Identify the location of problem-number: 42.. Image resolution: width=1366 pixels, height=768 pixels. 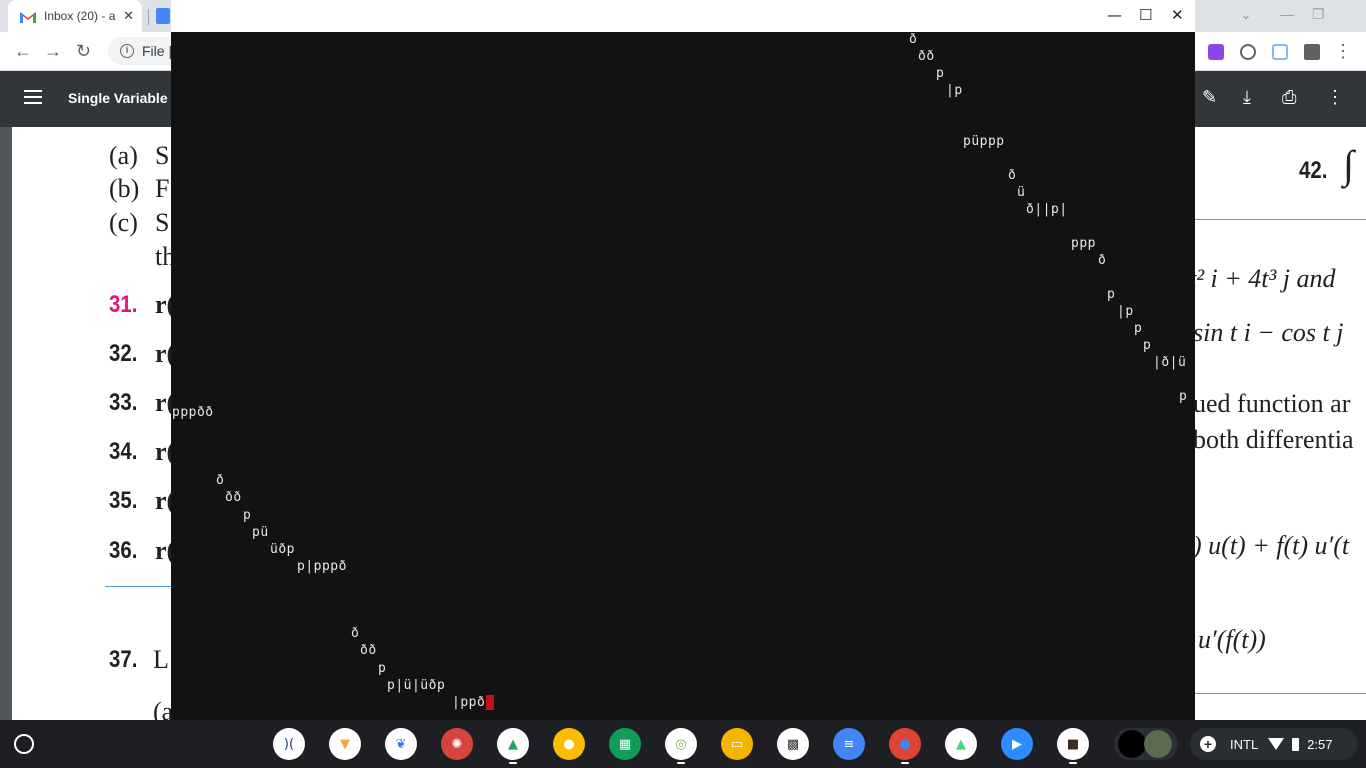
(1313, 170).